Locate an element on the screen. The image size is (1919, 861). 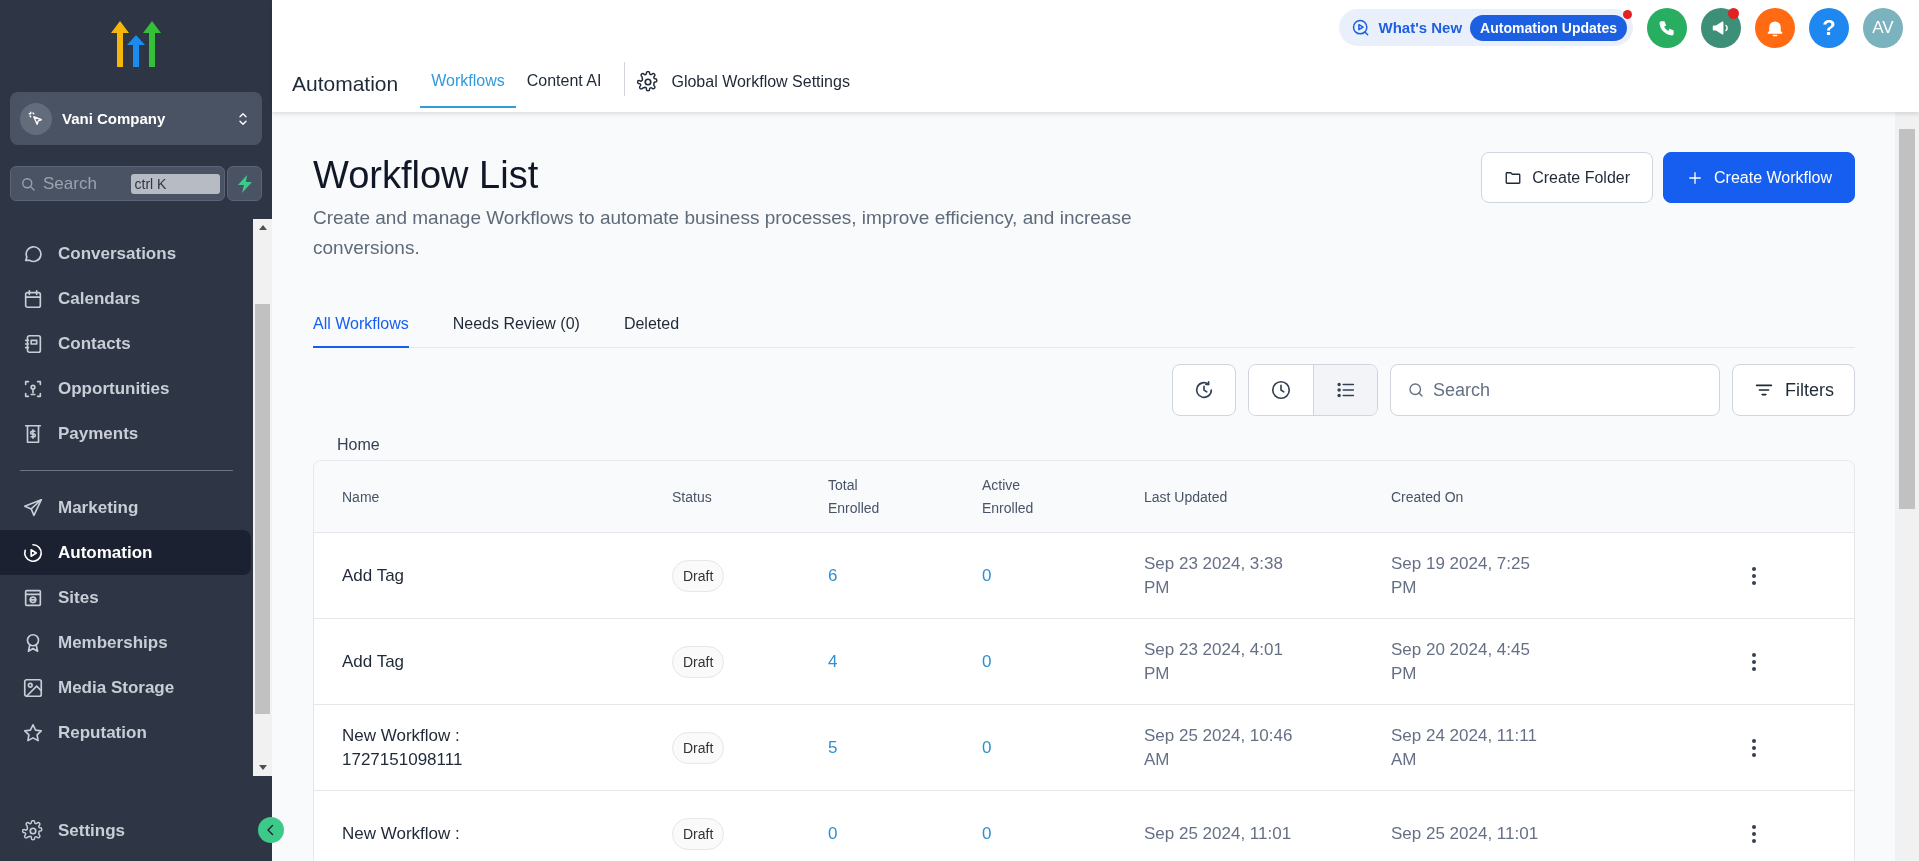
workflow-tab: Deleted is located at coordinates (651, 331).